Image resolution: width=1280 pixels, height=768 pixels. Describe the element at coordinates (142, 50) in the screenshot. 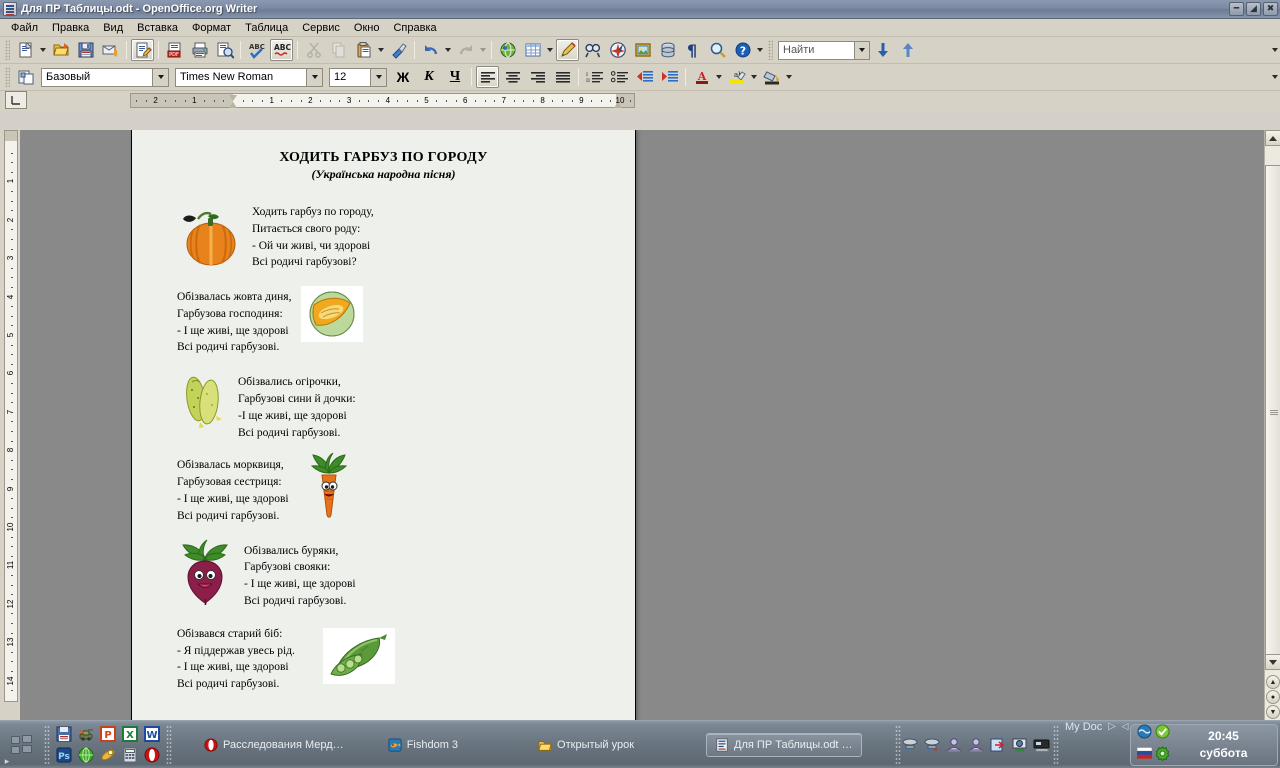

I see `edit-file-icon` at that location.